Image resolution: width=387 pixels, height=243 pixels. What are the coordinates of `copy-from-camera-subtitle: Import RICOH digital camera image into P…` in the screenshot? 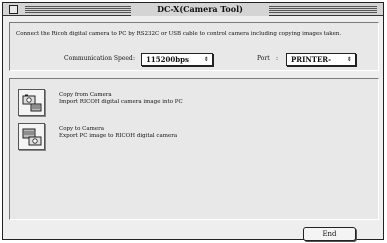 It's located at (121, 102).